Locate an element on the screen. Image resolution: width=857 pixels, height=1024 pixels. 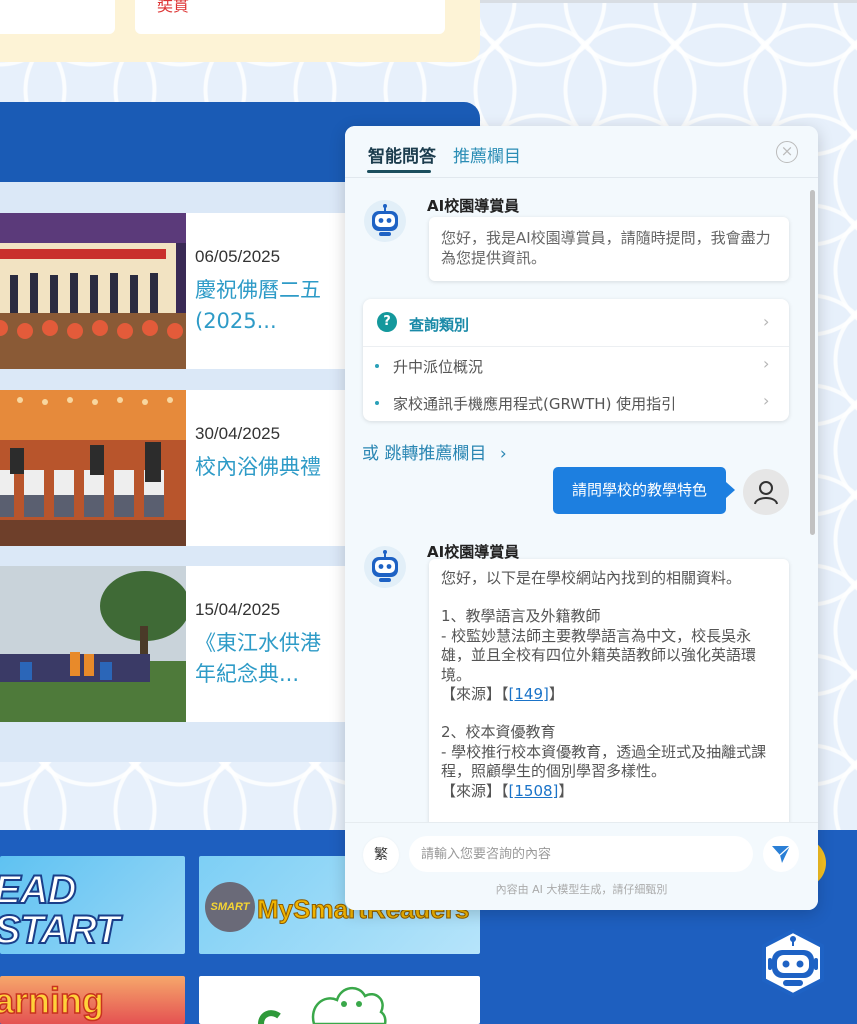
send-icon is located at coordinates (781, 854).